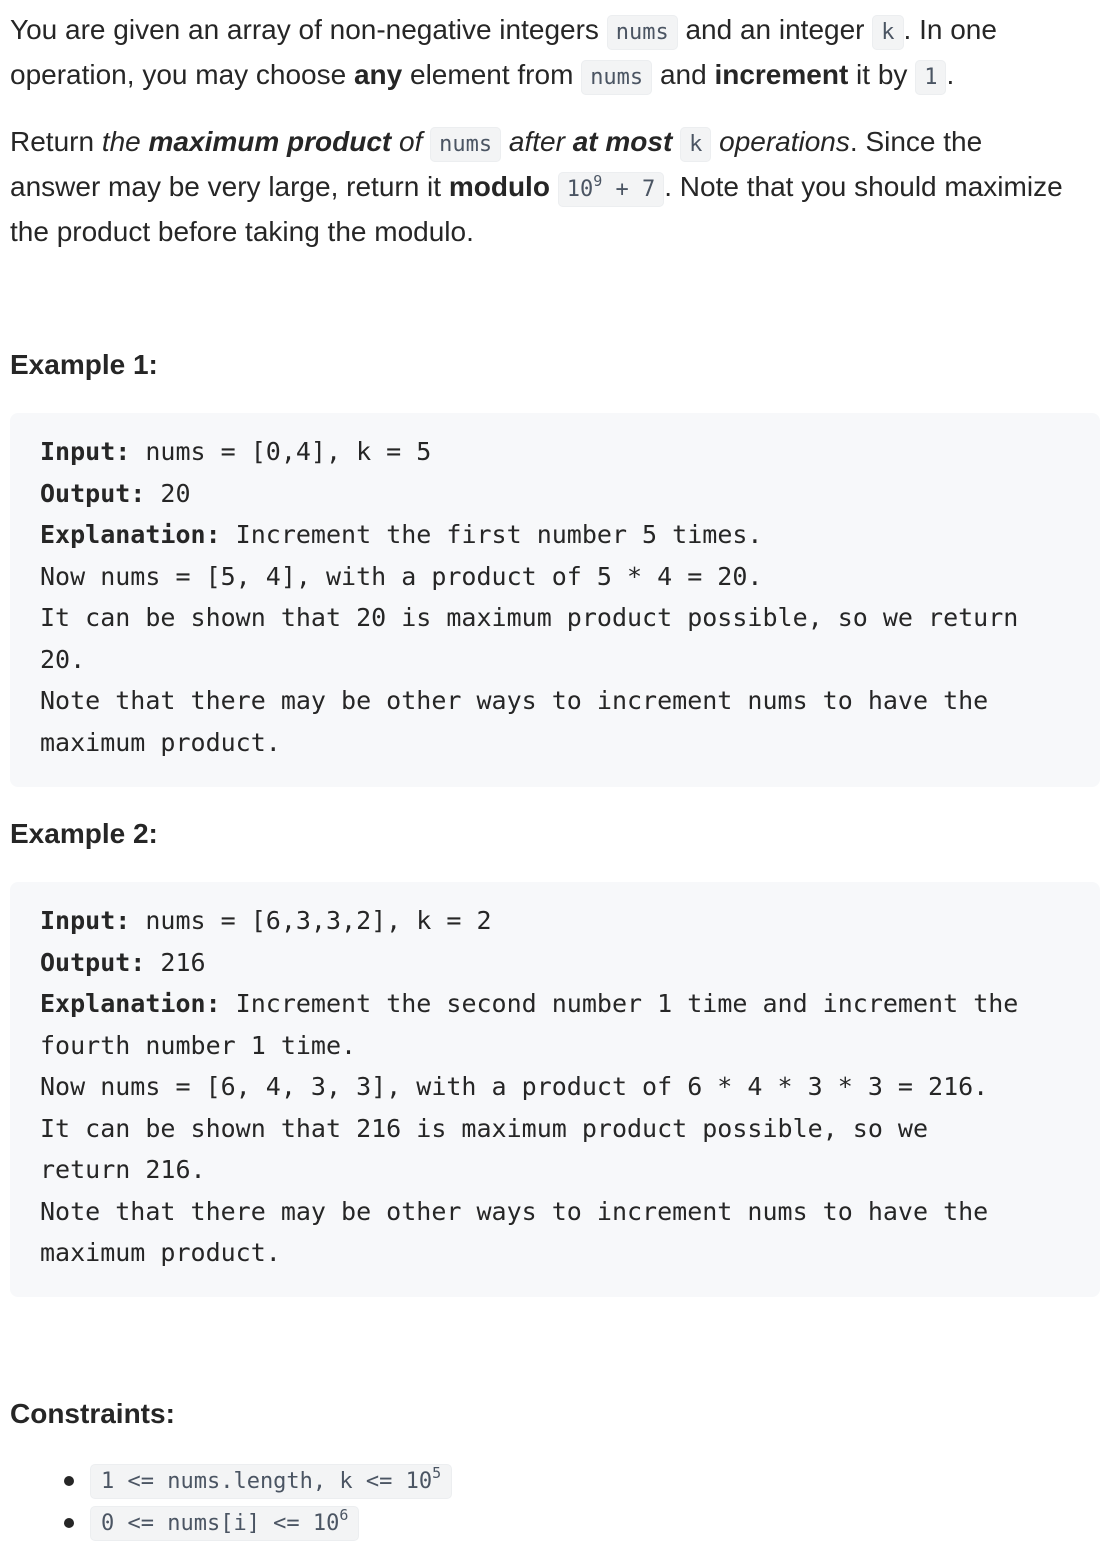 Image resolution: width=1102 pixels, height=1564 pixels. Describe the element at coordinates (123, 962) in the screenshot. I see `example-2-output: Output: 216` at that location.